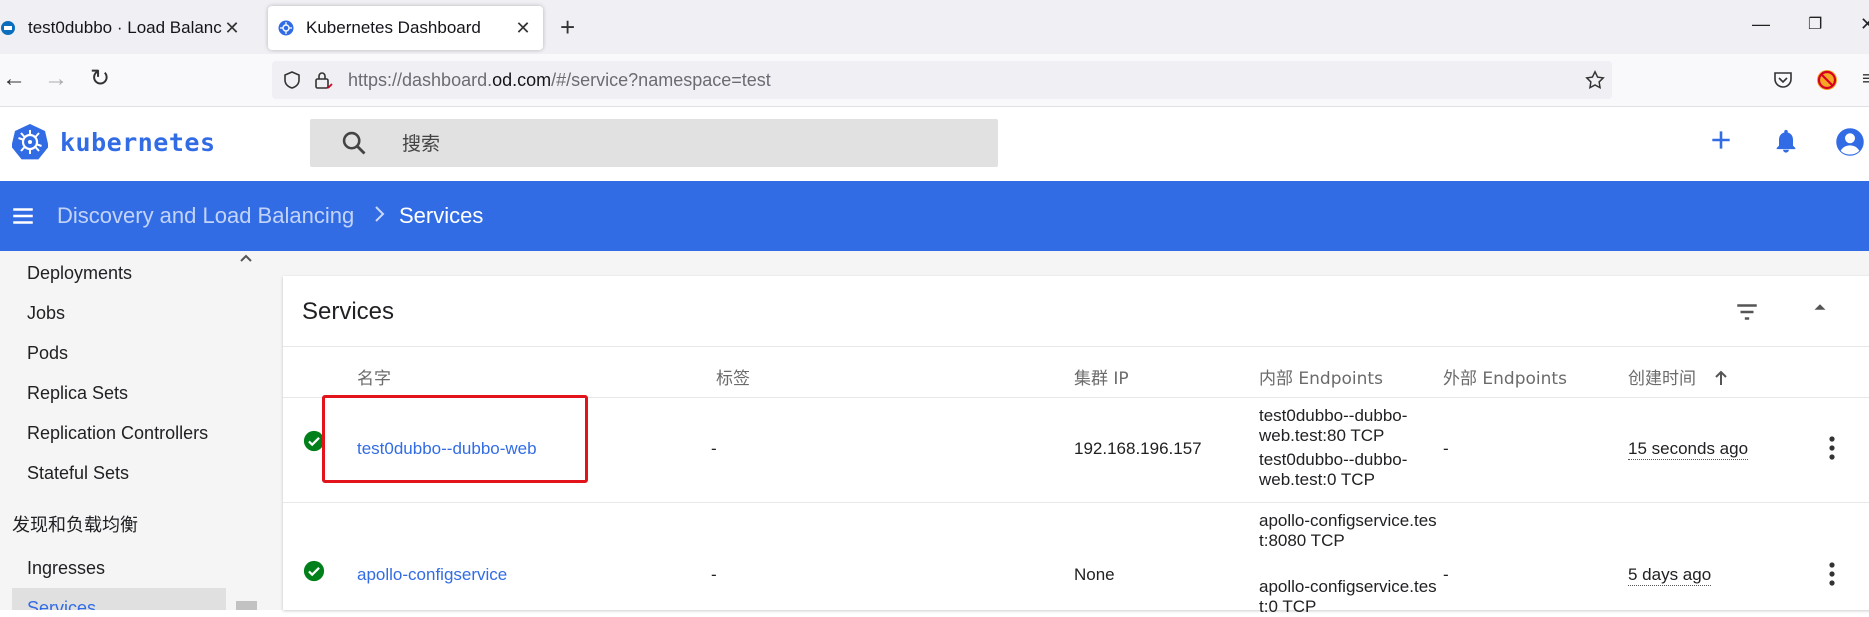  Describe the element at coordinates (441, 215) in the screenshot. I see `breadcrumb-current: Services` at that location.